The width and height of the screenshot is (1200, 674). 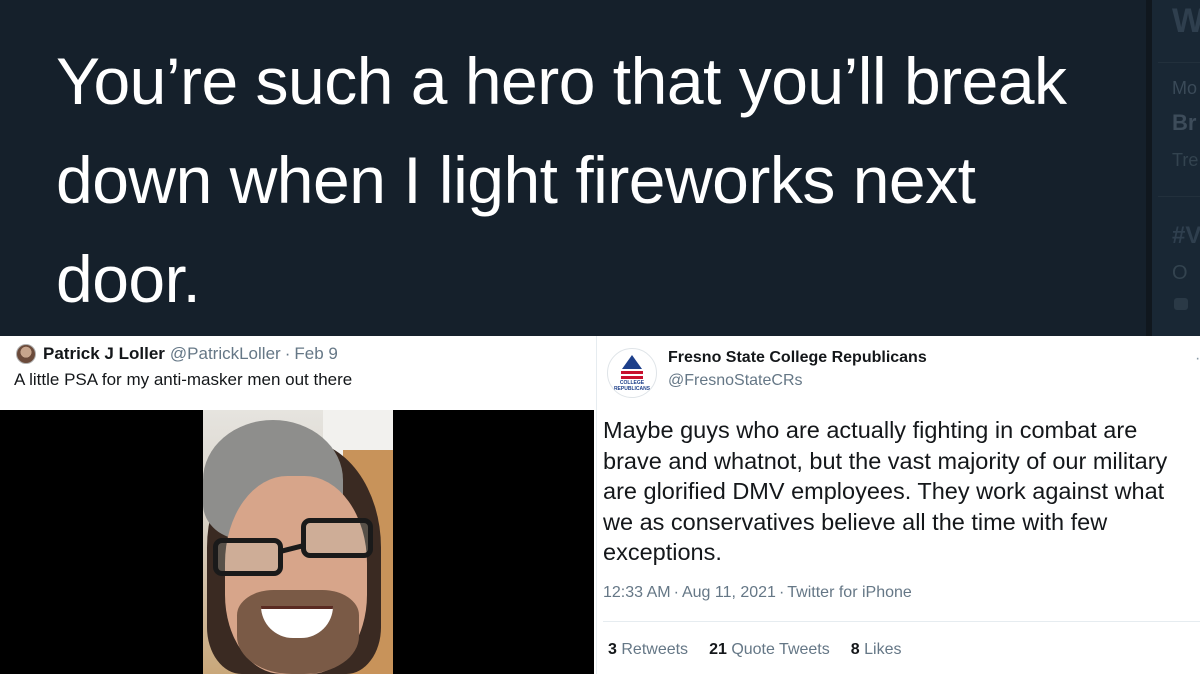 I want to click on avatar: COLLEGE REPUBLICANS, so click(x=632, y=373).